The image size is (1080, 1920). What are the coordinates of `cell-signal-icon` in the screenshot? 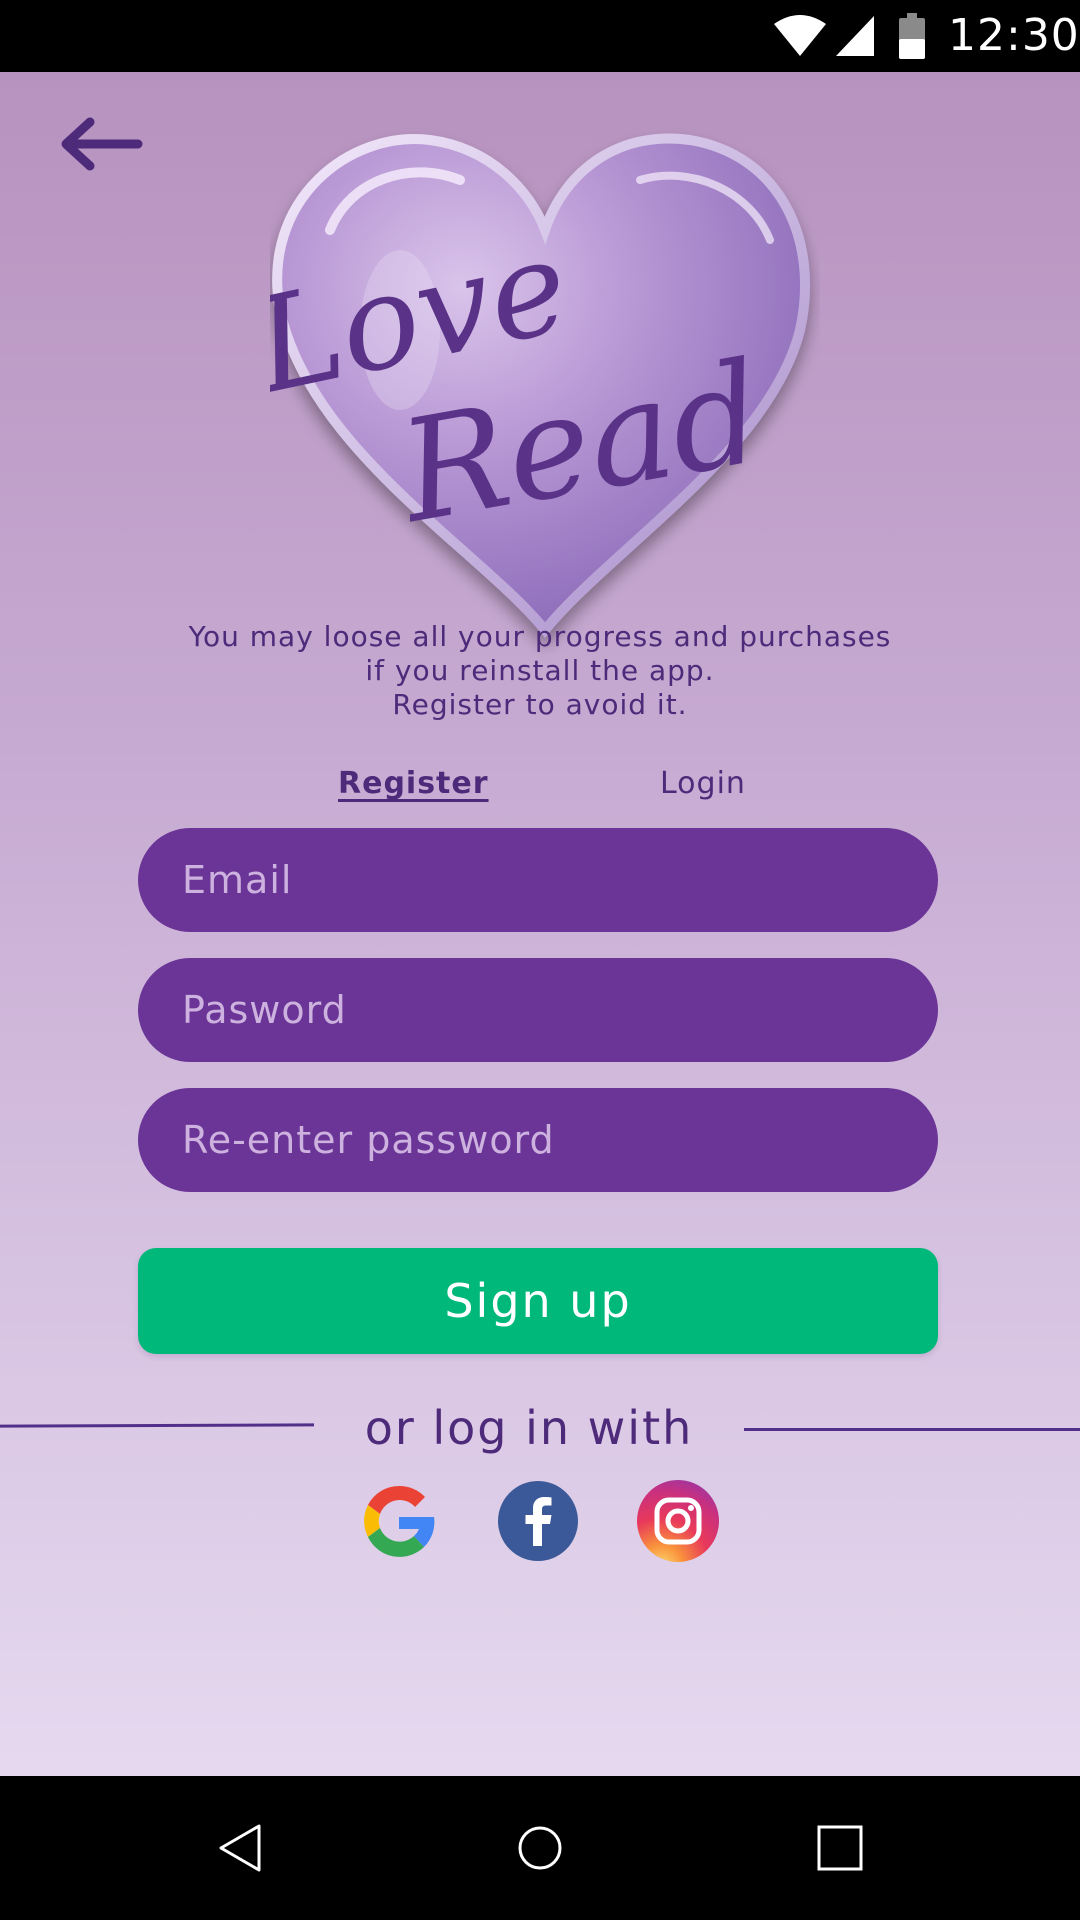 It's located at (855, 36).